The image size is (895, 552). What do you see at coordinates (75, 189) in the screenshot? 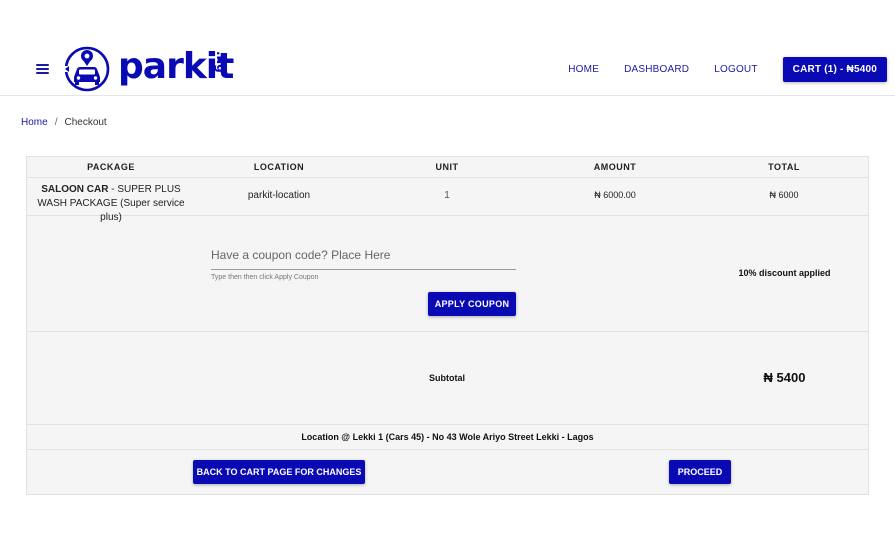
I see `item-package-type: SALOON CAR` at bounding box center [75, 189].